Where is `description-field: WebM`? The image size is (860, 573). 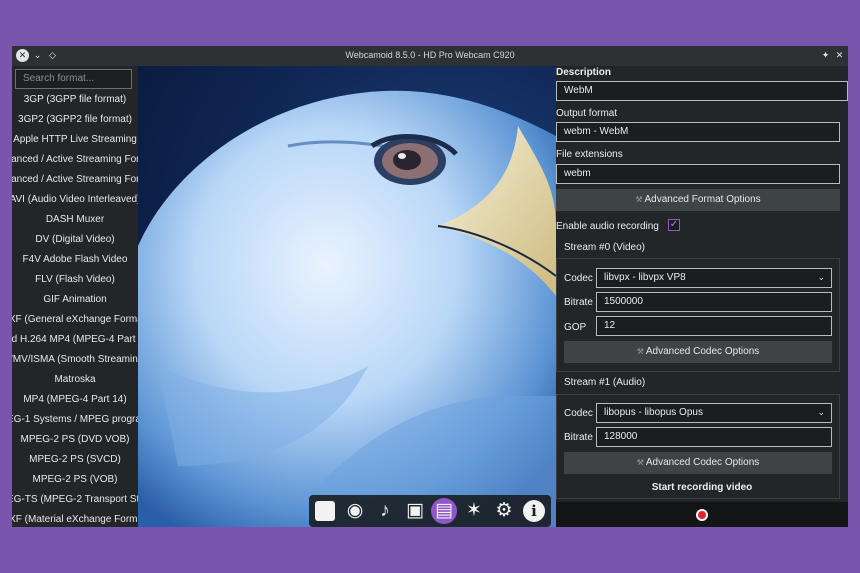
description-field: WebM is located at coordinates (702, 91).